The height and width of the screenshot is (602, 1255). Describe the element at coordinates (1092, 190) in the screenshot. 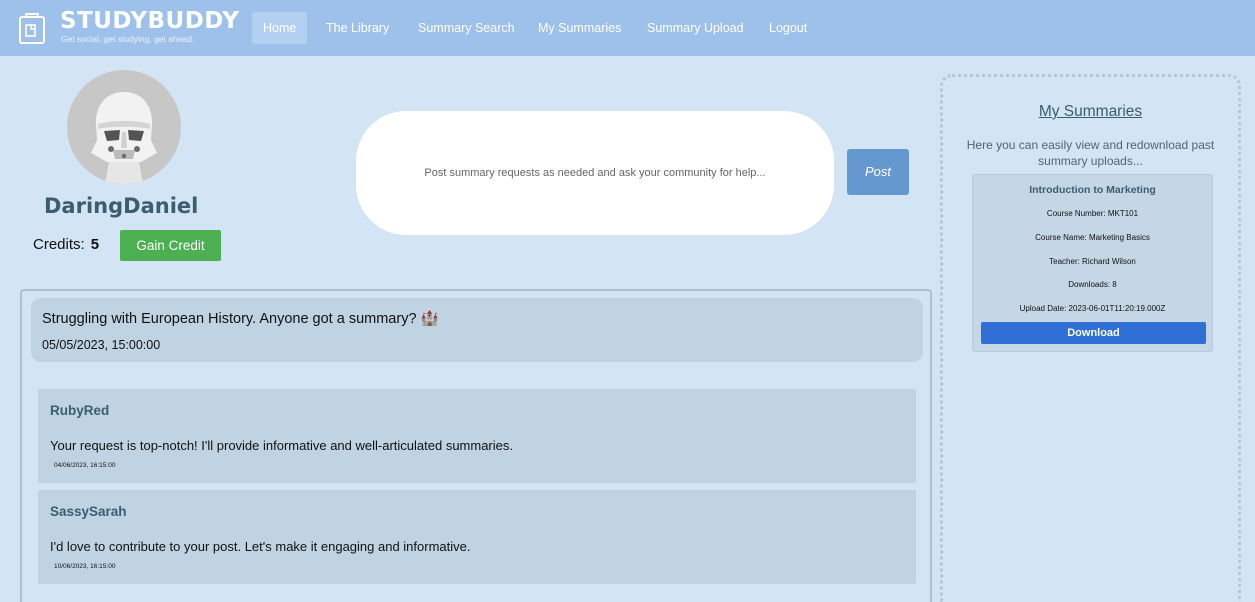

I see `summary-title: Introduction to Marketing` at that location.